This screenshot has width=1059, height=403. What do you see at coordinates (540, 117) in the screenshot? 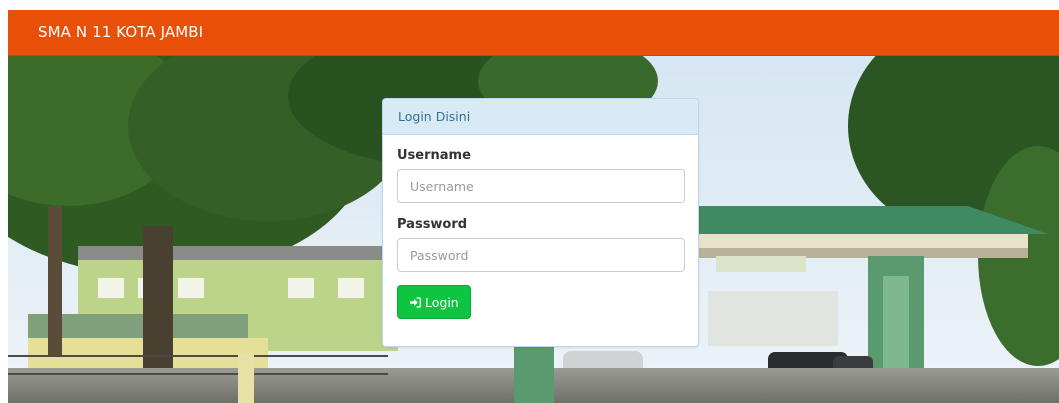
I see `login-panel-heading: Login Disini` at bounding box center [540, 117].